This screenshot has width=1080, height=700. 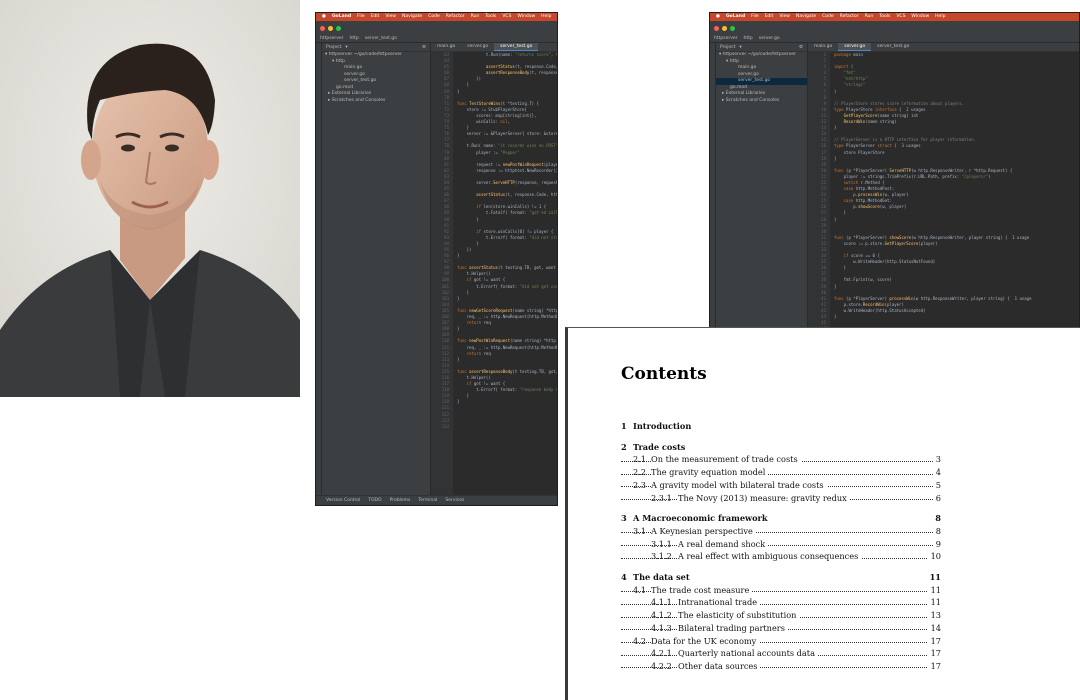 I want to click on toc-entry: 4.1.3 Bilateral trading partners 14, so click(x=781, y=628).